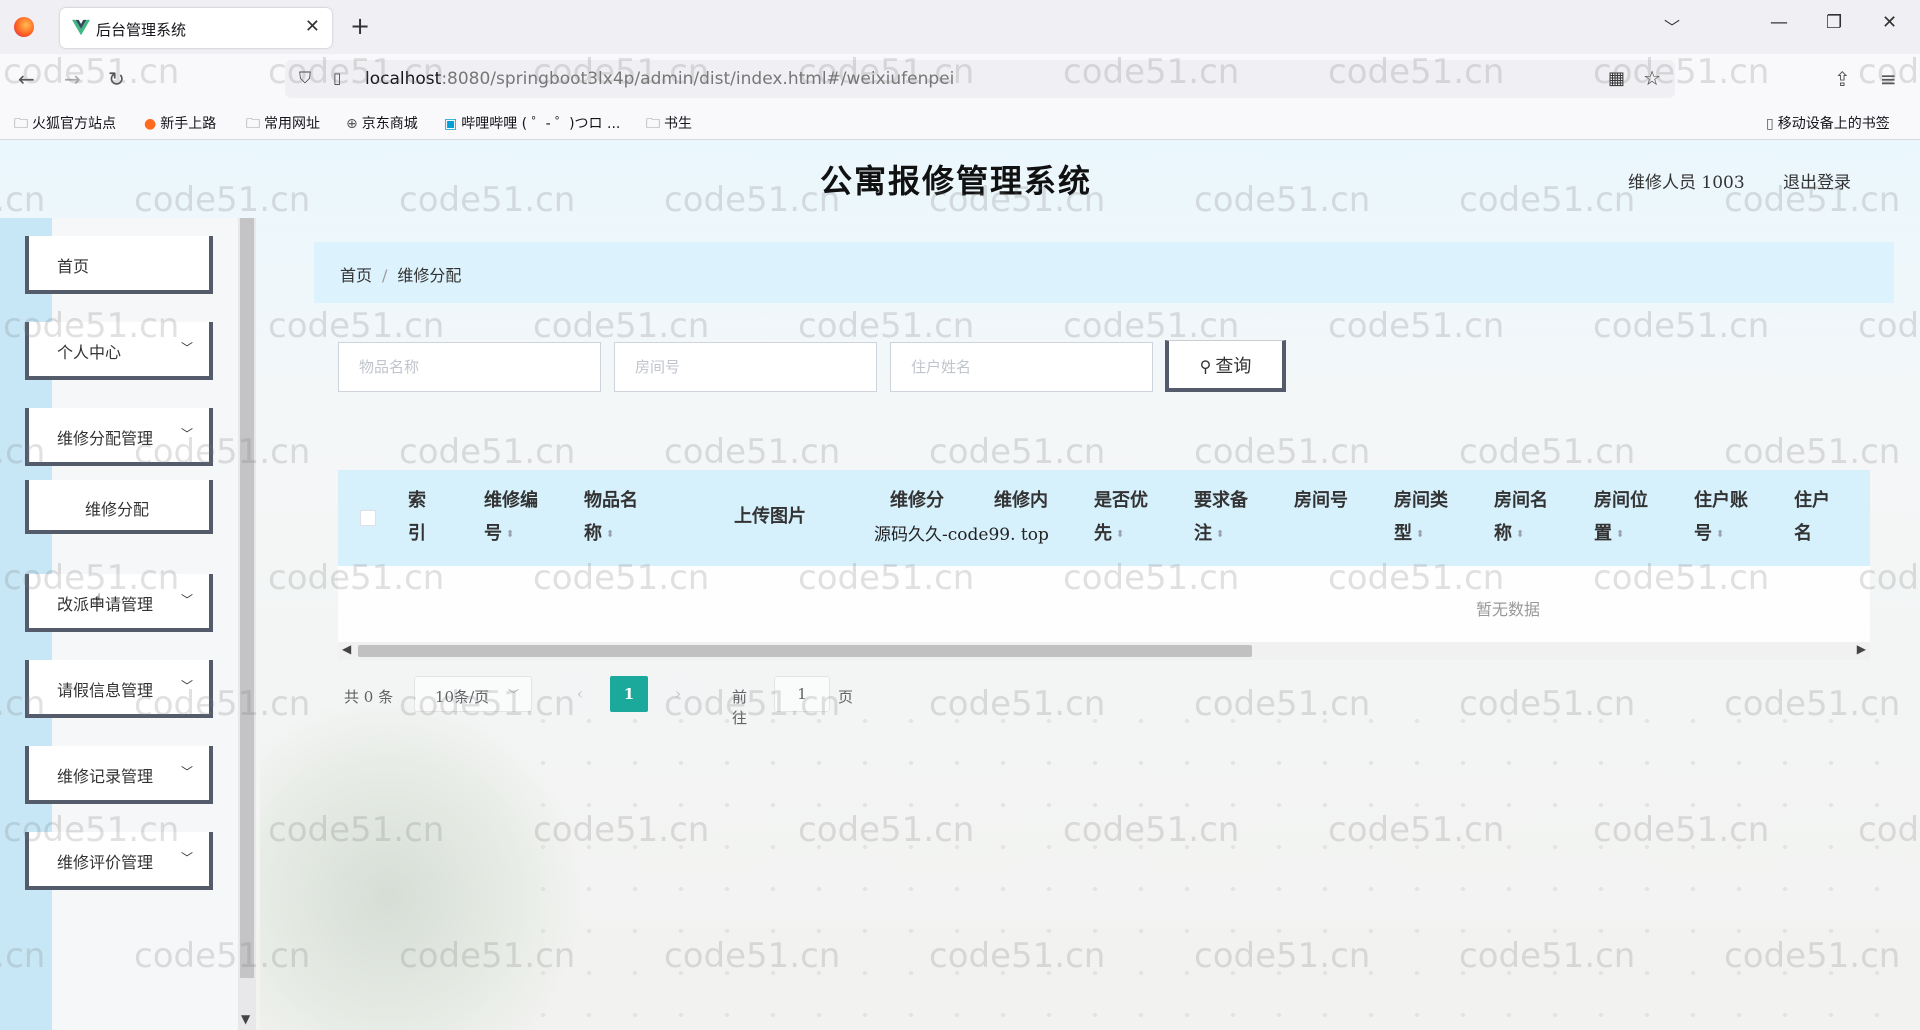 The width and height of the screenshot is (1920, 1030). I want to click on back-arrow-icon: ←, so click(26, 79).